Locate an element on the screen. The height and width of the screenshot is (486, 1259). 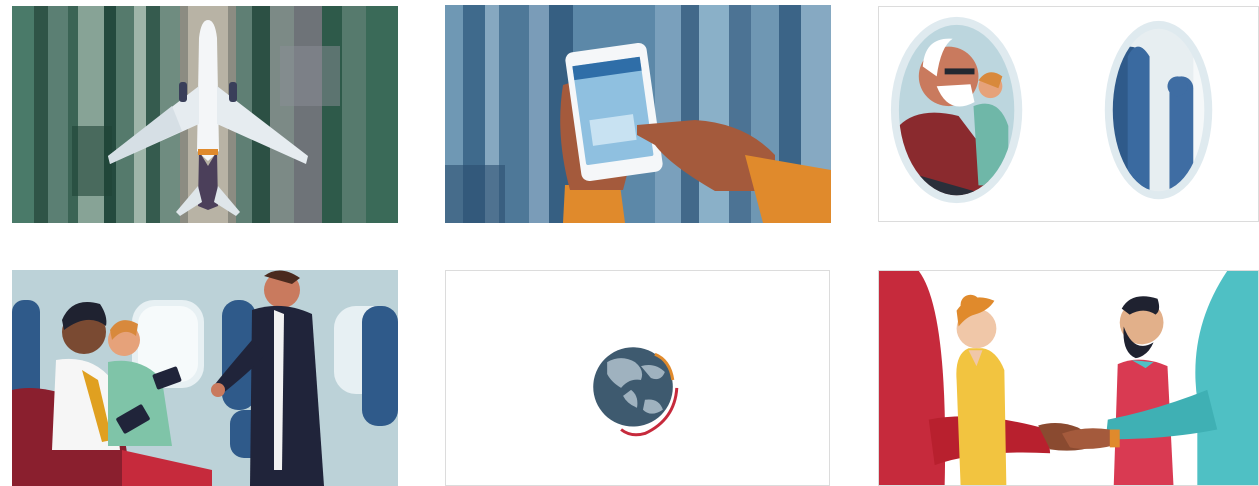
hand-smartphone-illustration is located at coordinates (638, 114).